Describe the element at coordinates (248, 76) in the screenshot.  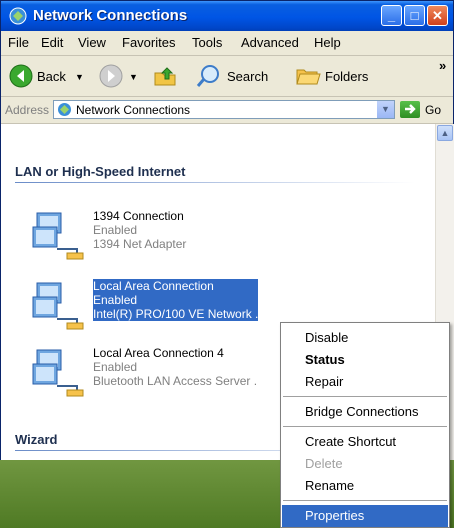
I see `search-label: Search` at that location.